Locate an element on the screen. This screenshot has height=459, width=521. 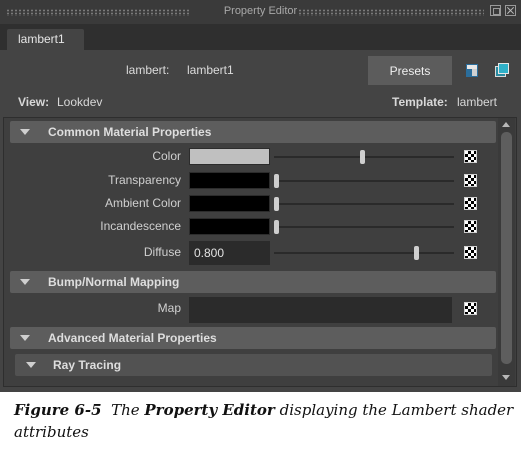
transparency-swatch is located at coordinates (229, 180).